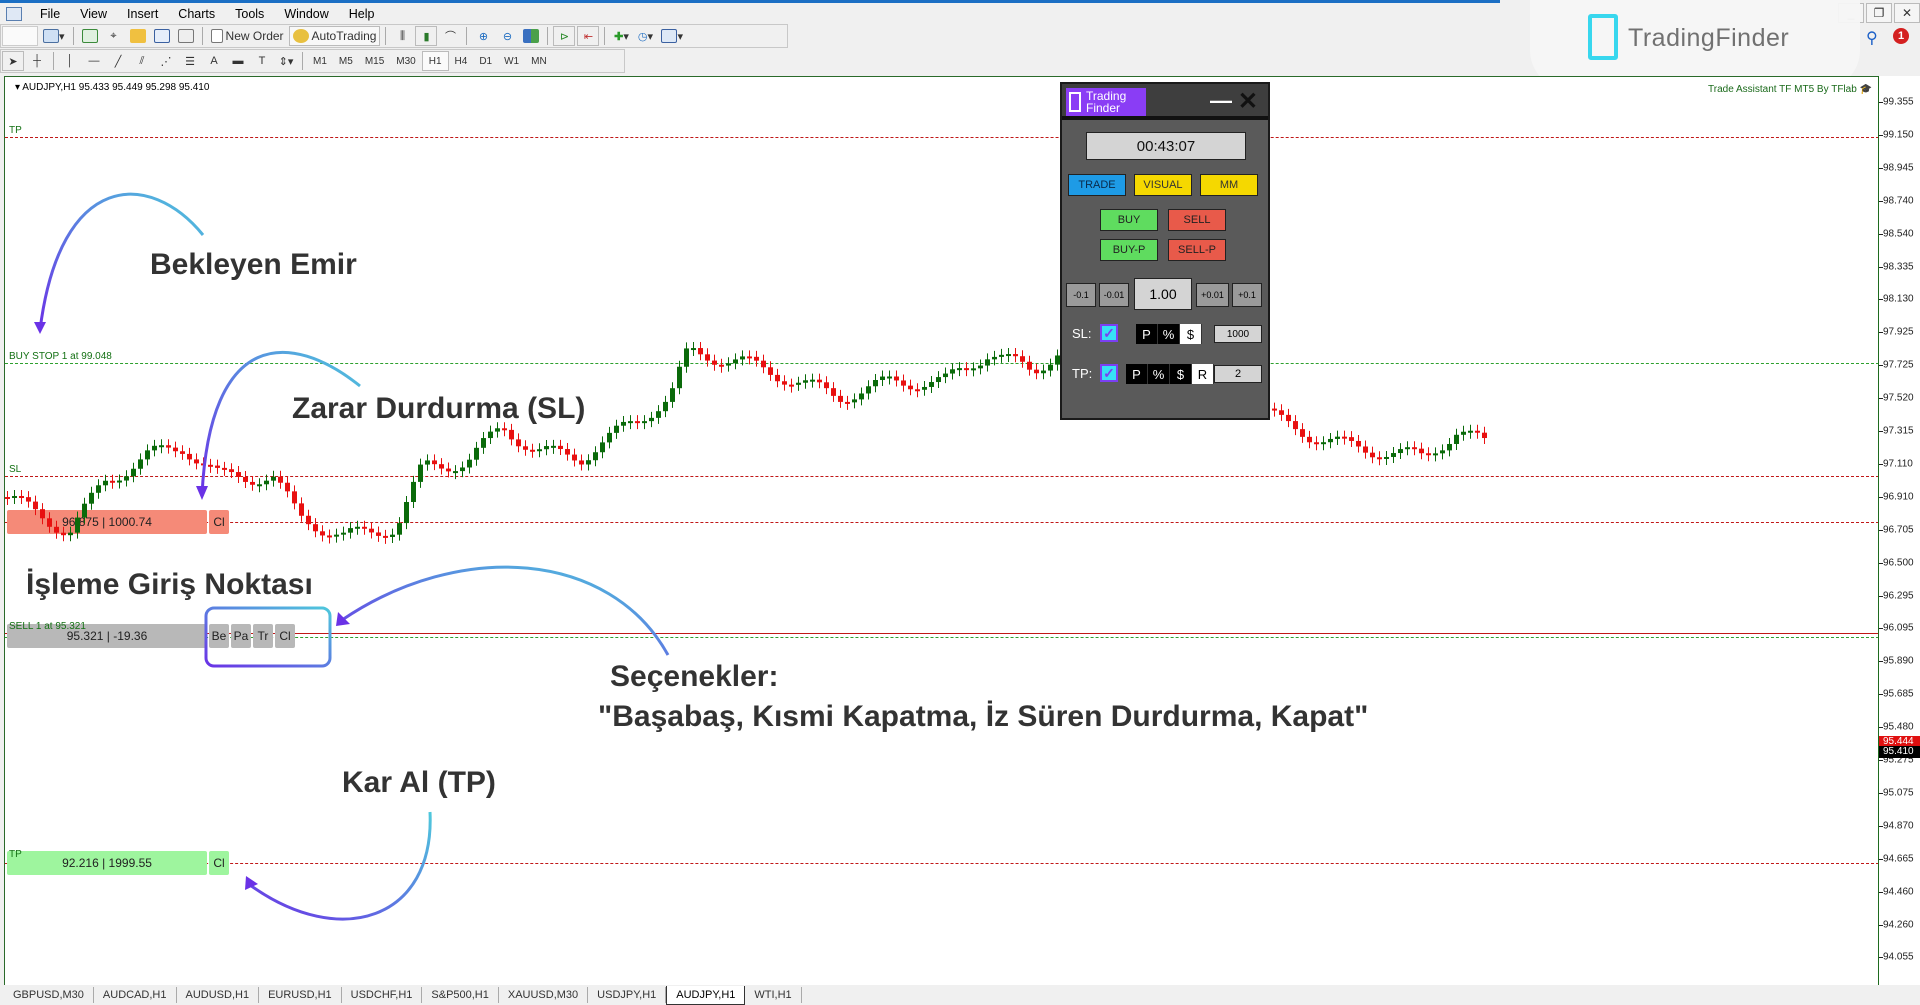 The image size is (1920, 1005). I want to click on menu-help: Help, so click(362, 14).